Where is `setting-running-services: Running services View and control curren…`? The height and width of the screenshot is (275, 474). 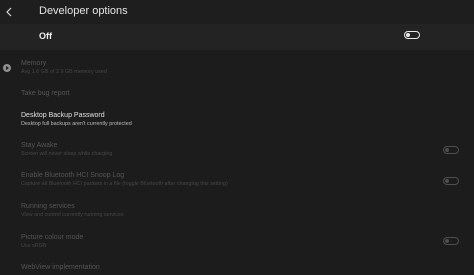 setting-running-services: Running services View and control curren… is located at coordinates (72, 210).